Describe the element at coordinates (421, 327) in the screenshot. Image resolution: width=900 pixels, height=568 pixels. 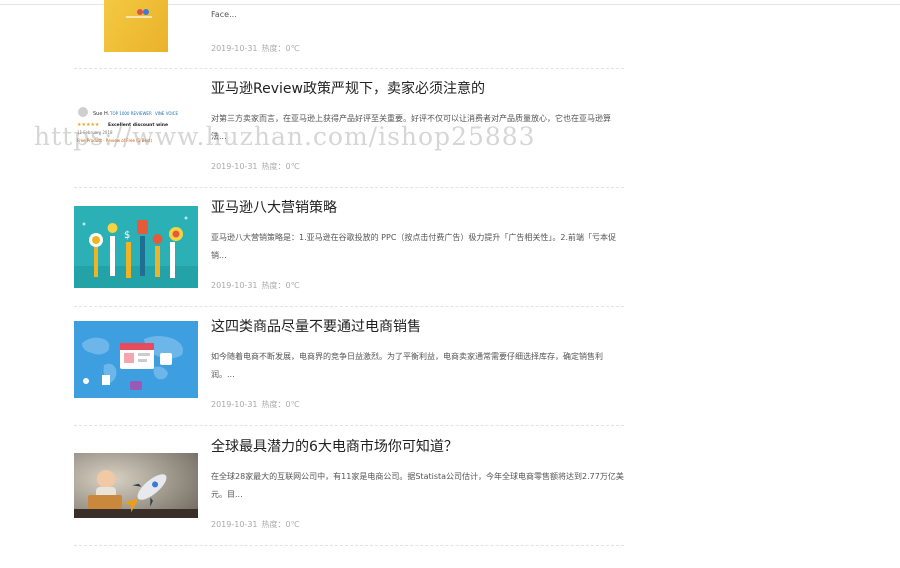
I see `article-title: 这四类商品尽量不要通过电商销售` at that location.